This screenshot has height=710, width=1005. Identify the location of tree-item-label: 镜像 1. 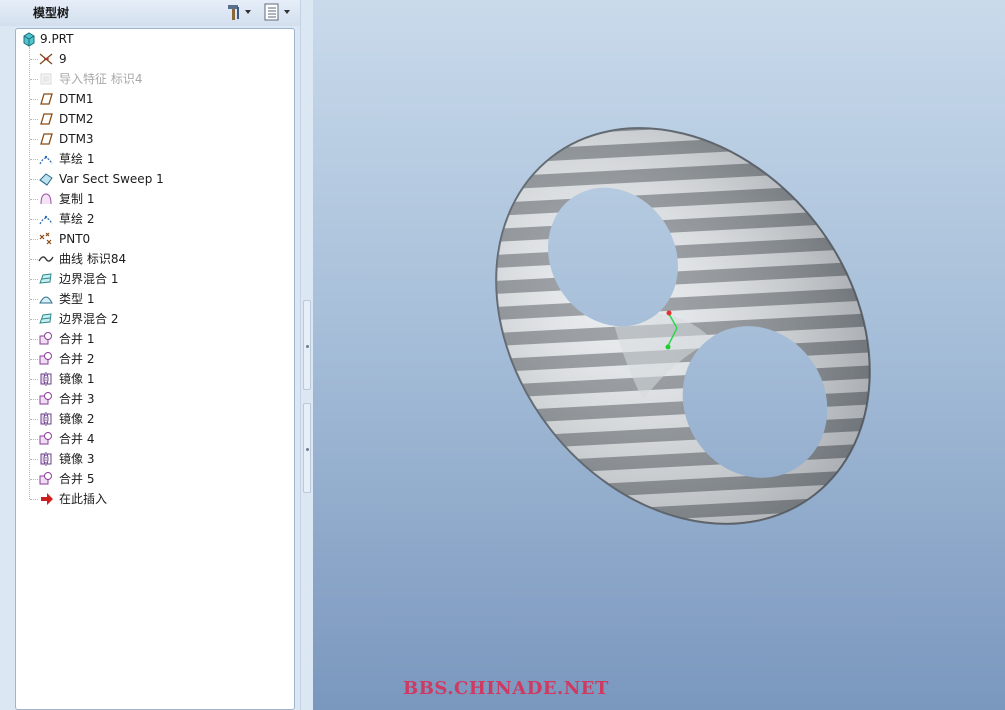
(77, 379).